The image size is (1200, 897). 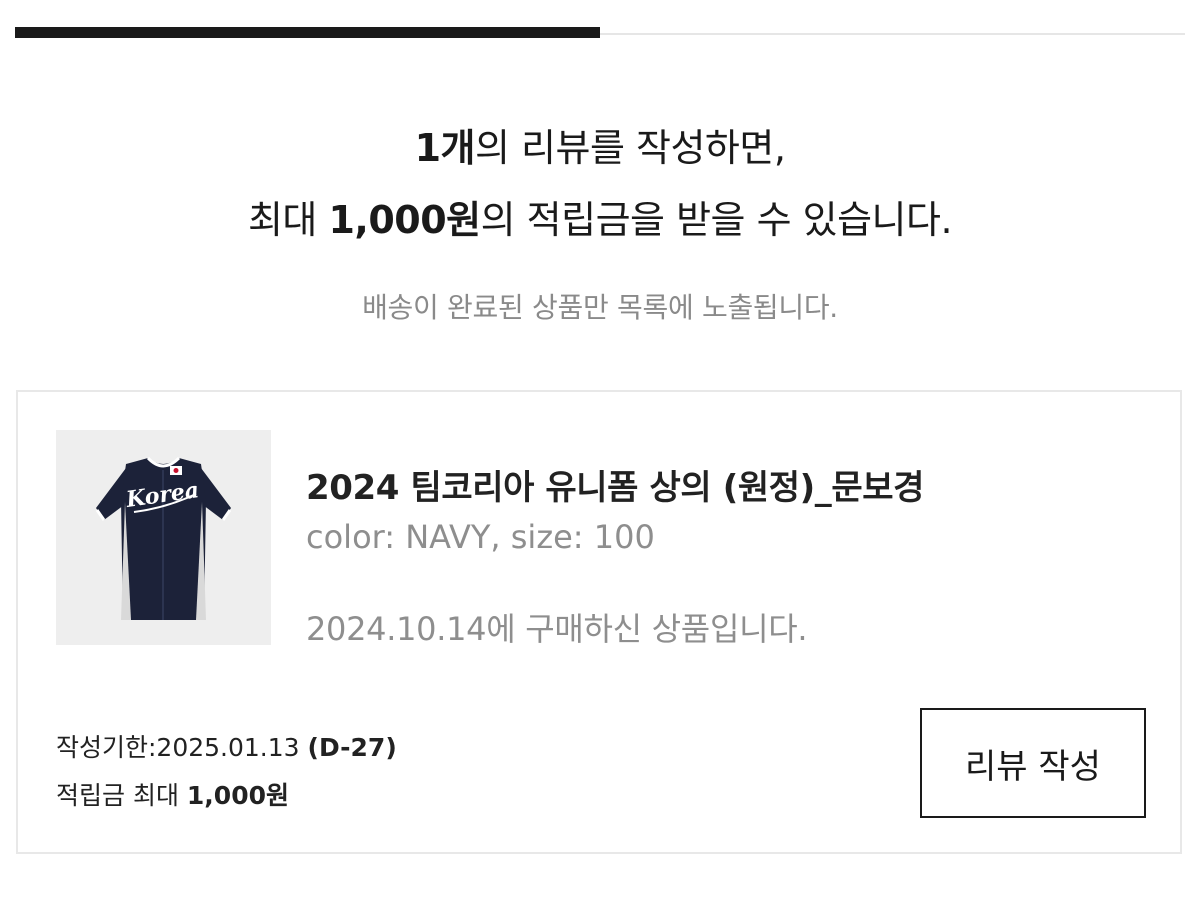 I want to click on product-thumbnail: Korea, so click(x=163, y=537).